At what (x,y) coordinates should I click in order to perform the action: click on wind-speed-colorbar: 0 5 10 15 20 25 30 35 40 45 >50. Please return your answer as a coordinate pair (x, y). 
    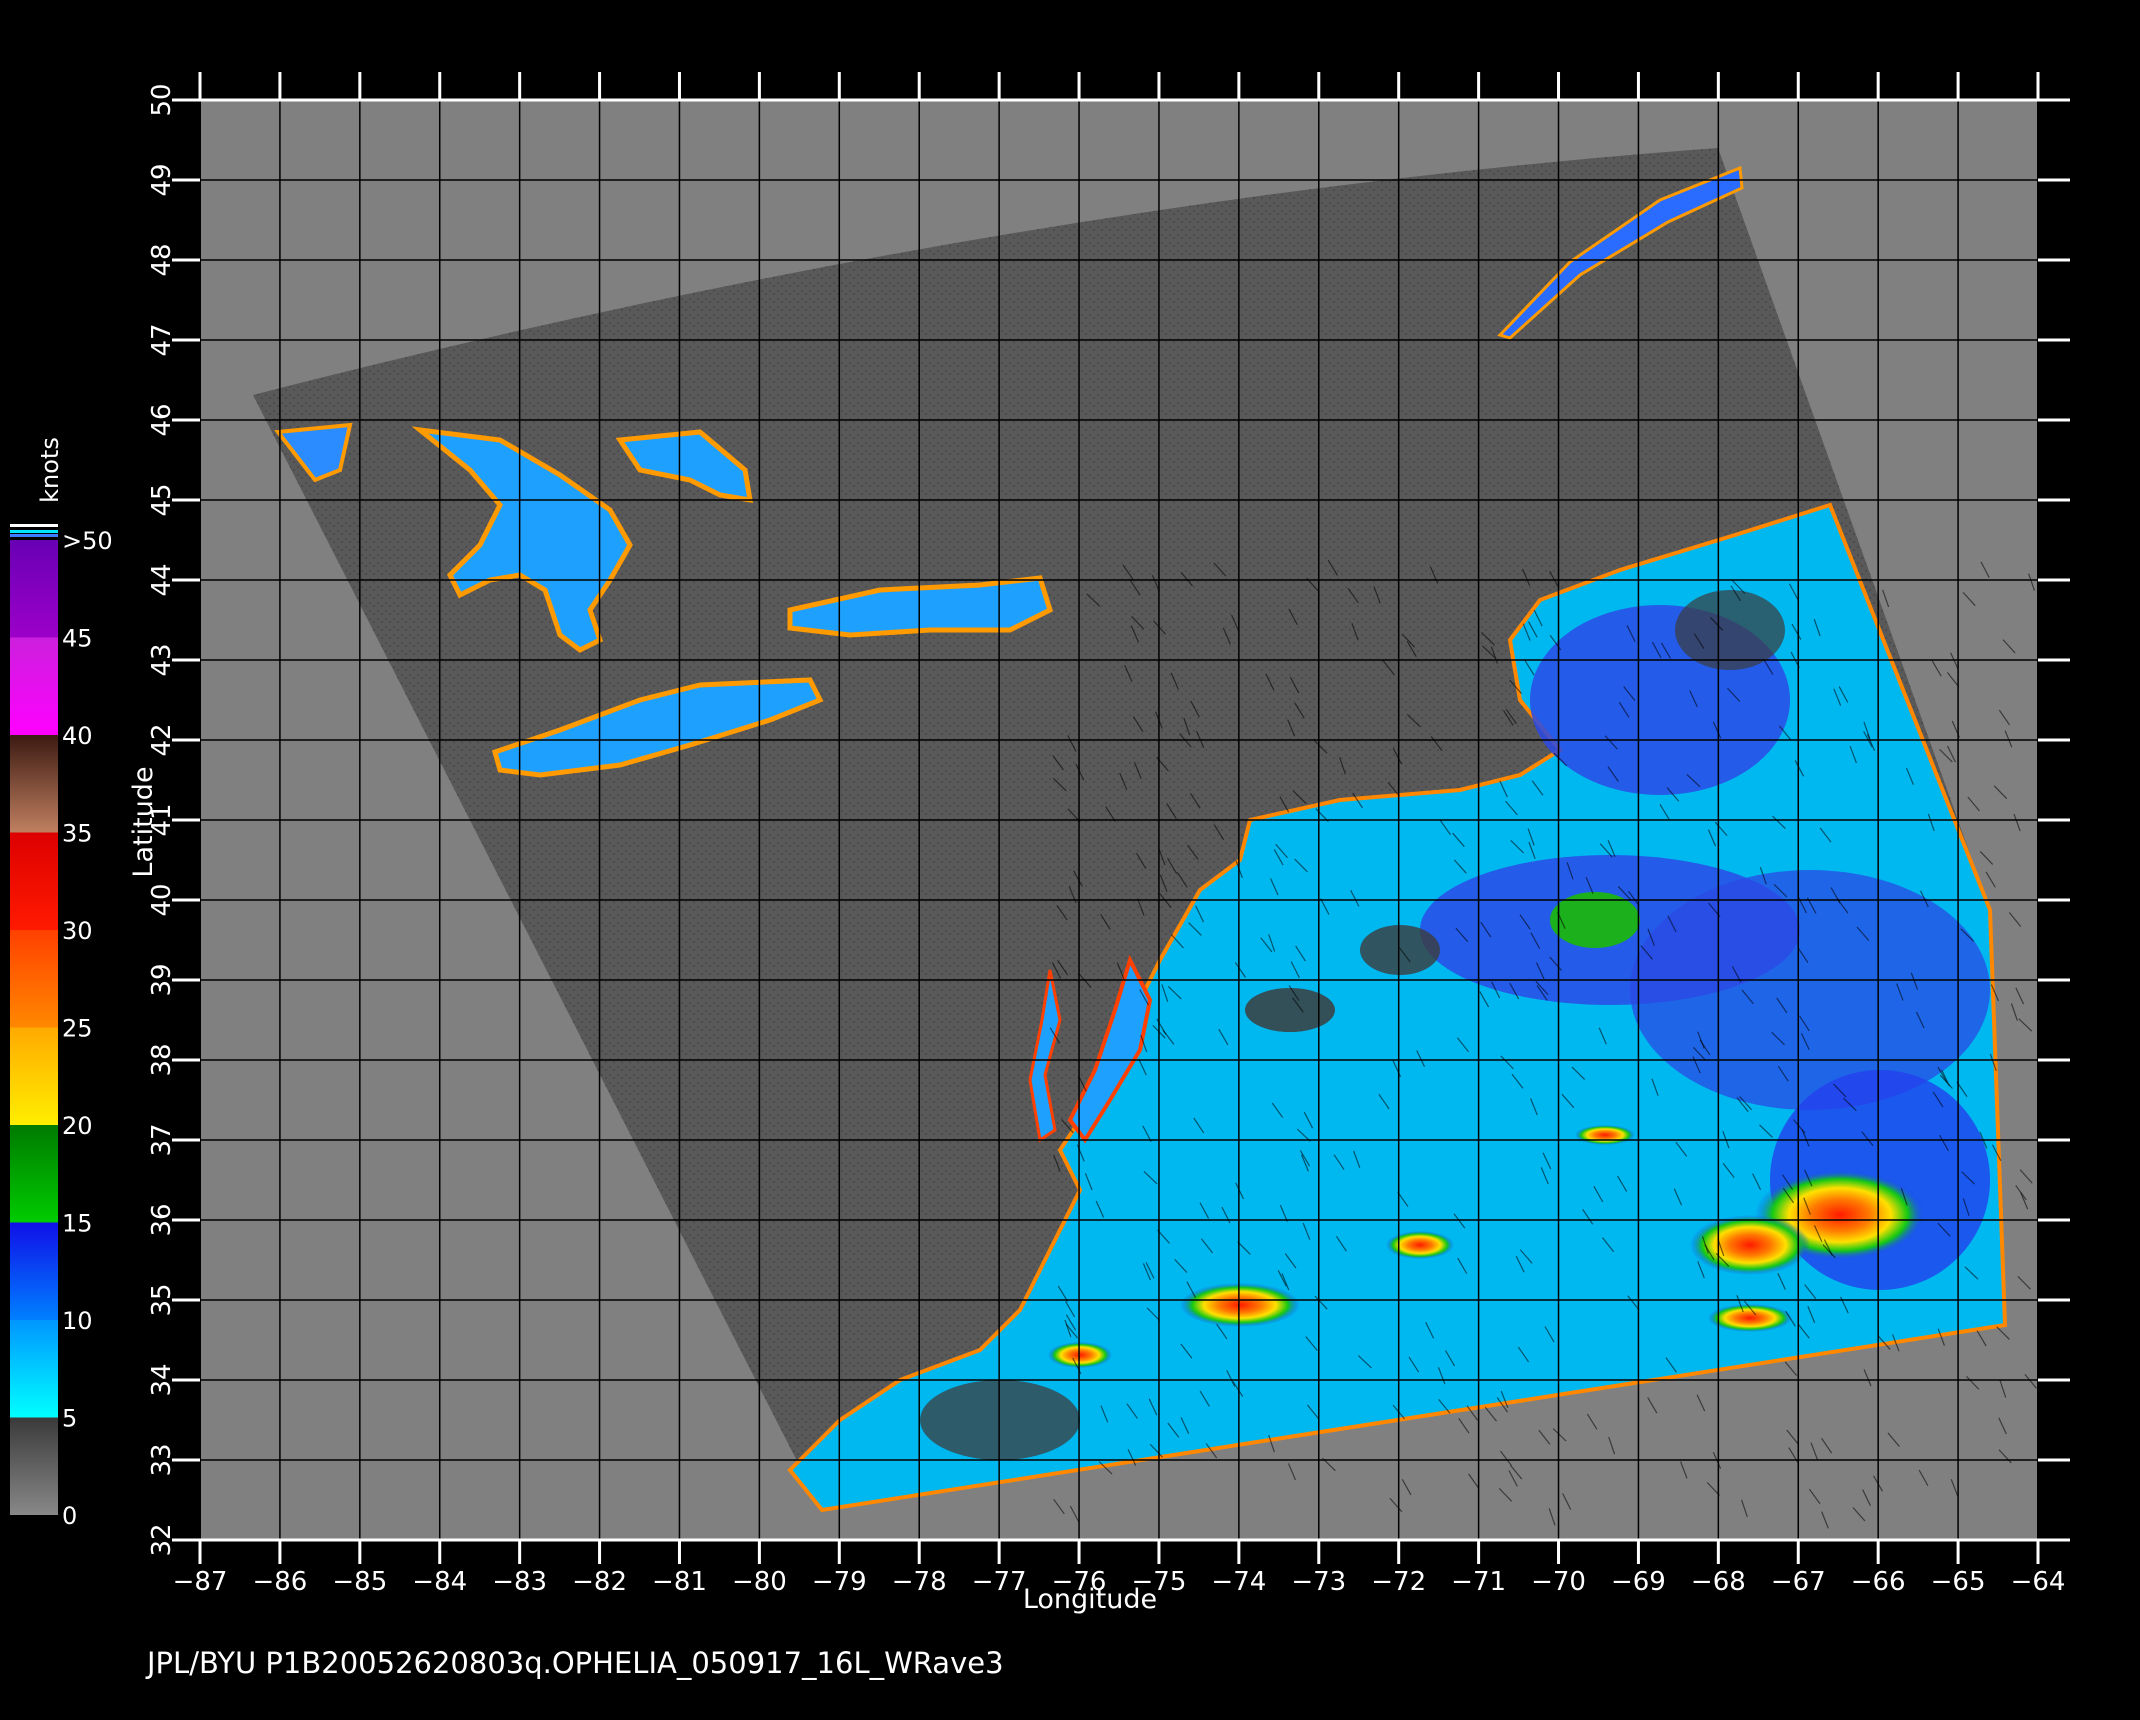
    Looking at the image, I should click on (61, 1027).